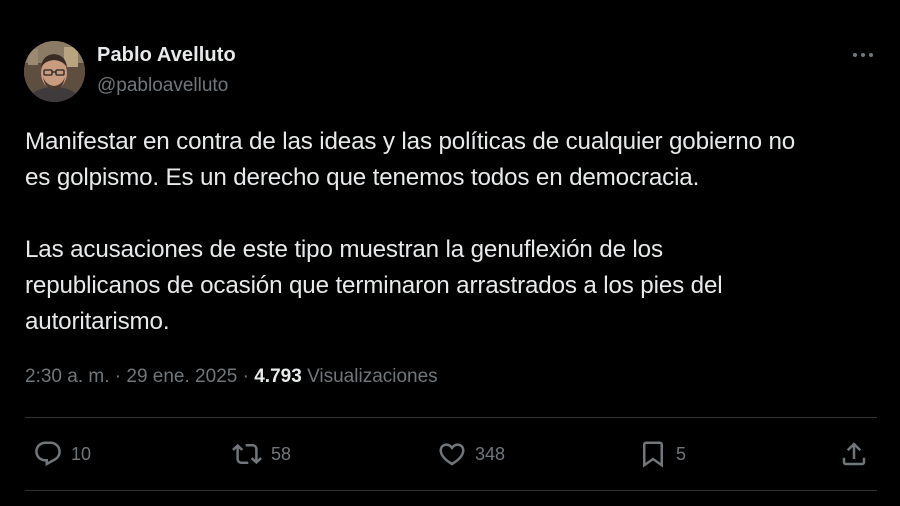  What do you see at coordinates (162, 86) in the screenshot?
I see `author-handle: @pabloavelluto` at bounding box center [162, 86].